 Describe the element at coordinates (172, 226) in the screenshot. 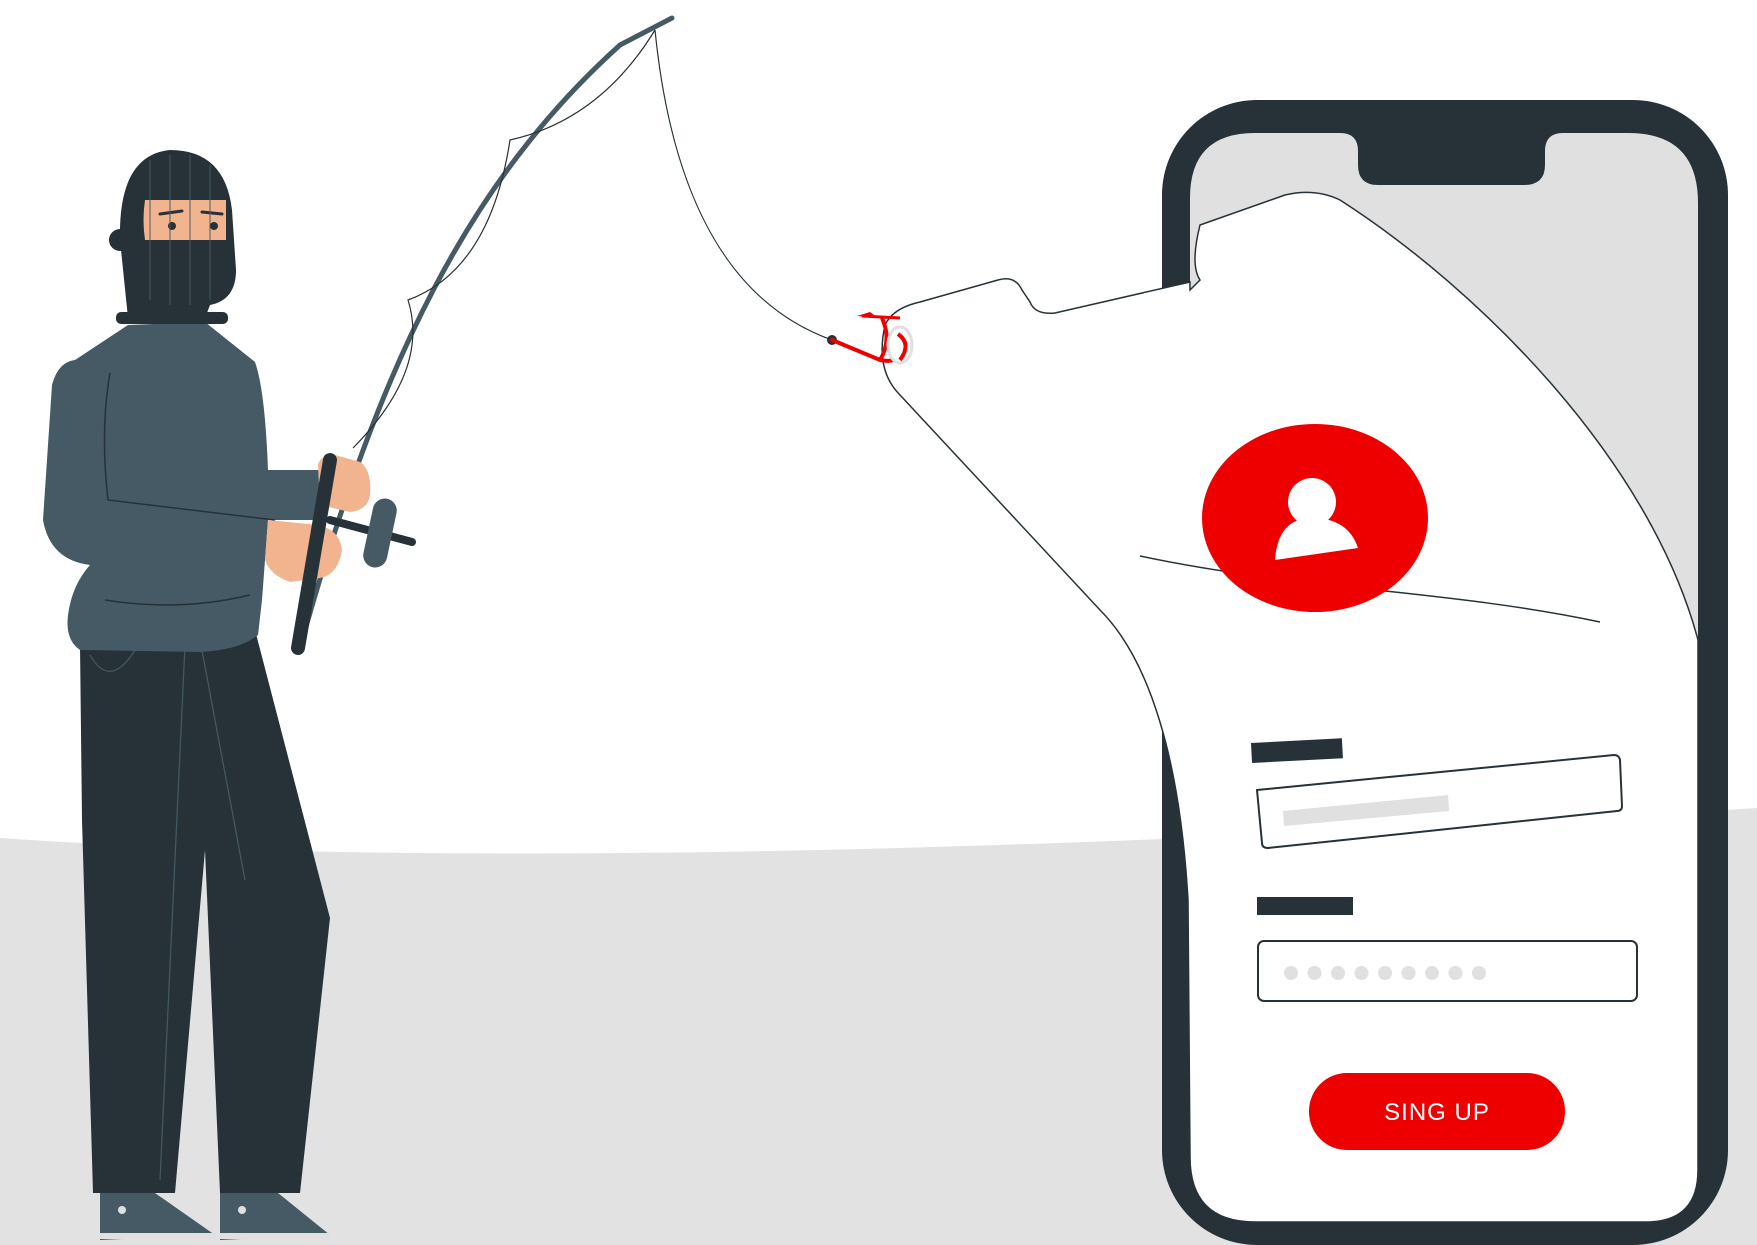

I see `left-eye` at that location.